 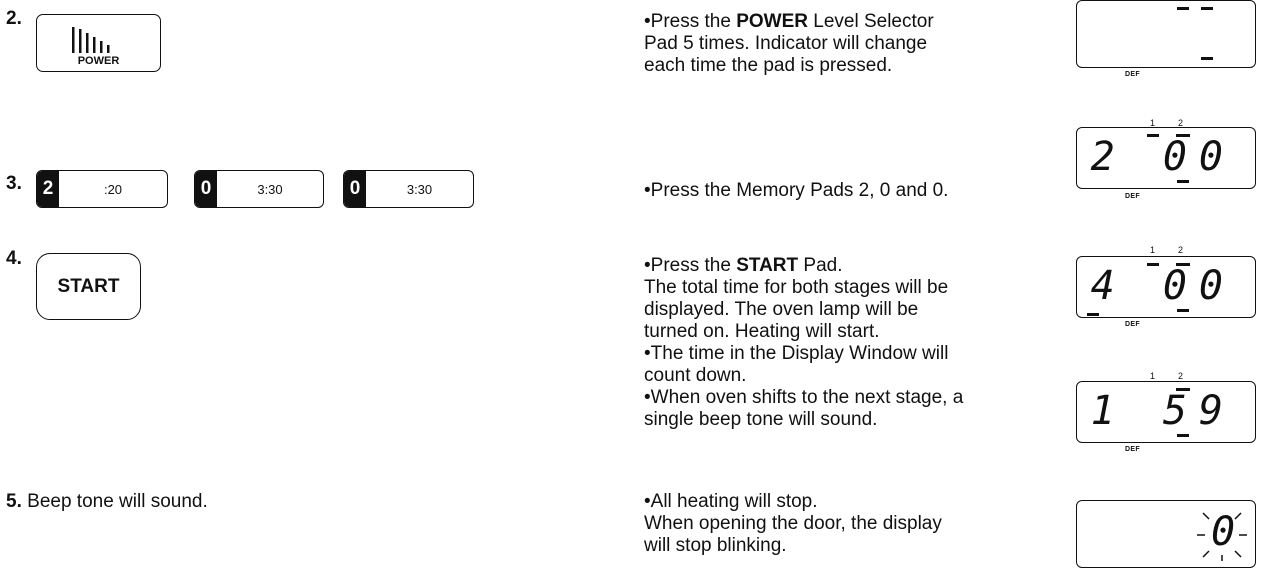 What do you see at coordinates (731, 501) in the screenshot?
I see `step-5-desc-line: •All heating will stop.` at bounding box center [731, 501].